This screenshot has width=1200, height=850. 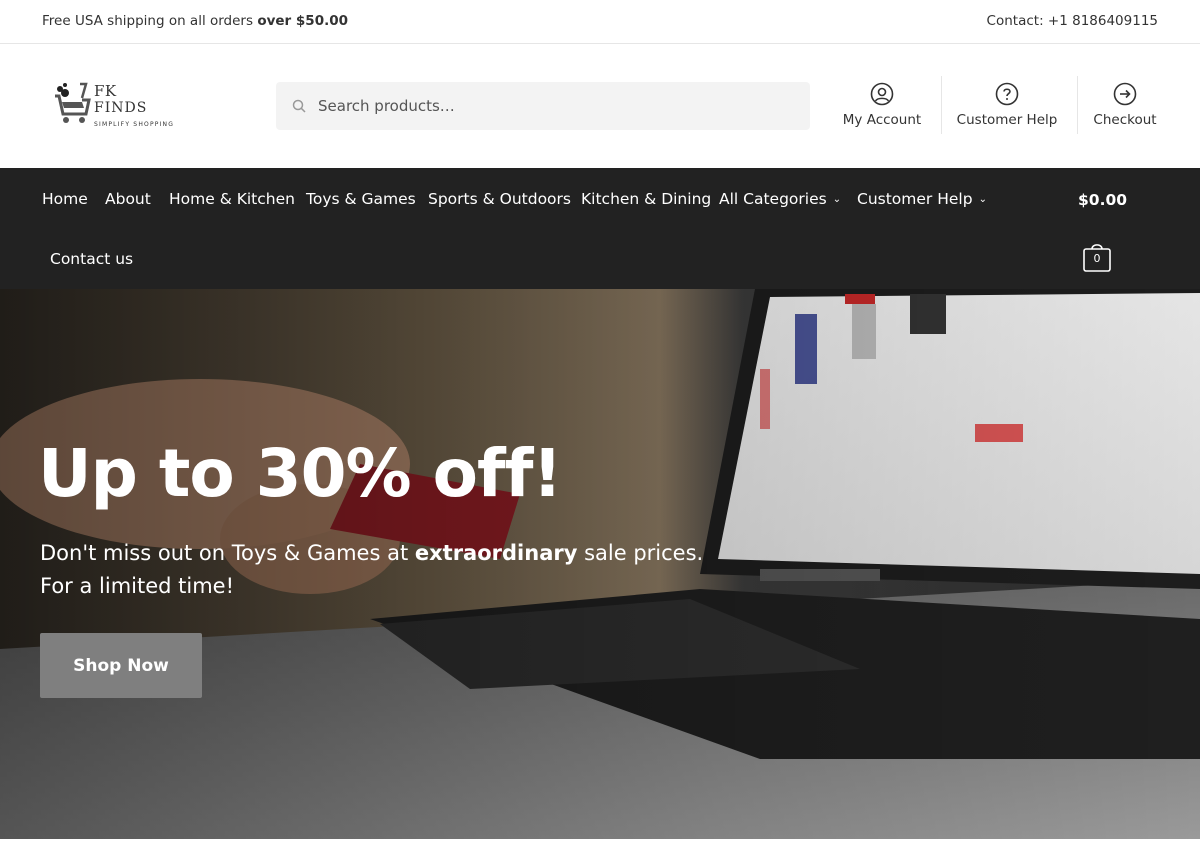 I want to click on nav-item-all-categories-label: All Categories, so click(x=773, y=199).